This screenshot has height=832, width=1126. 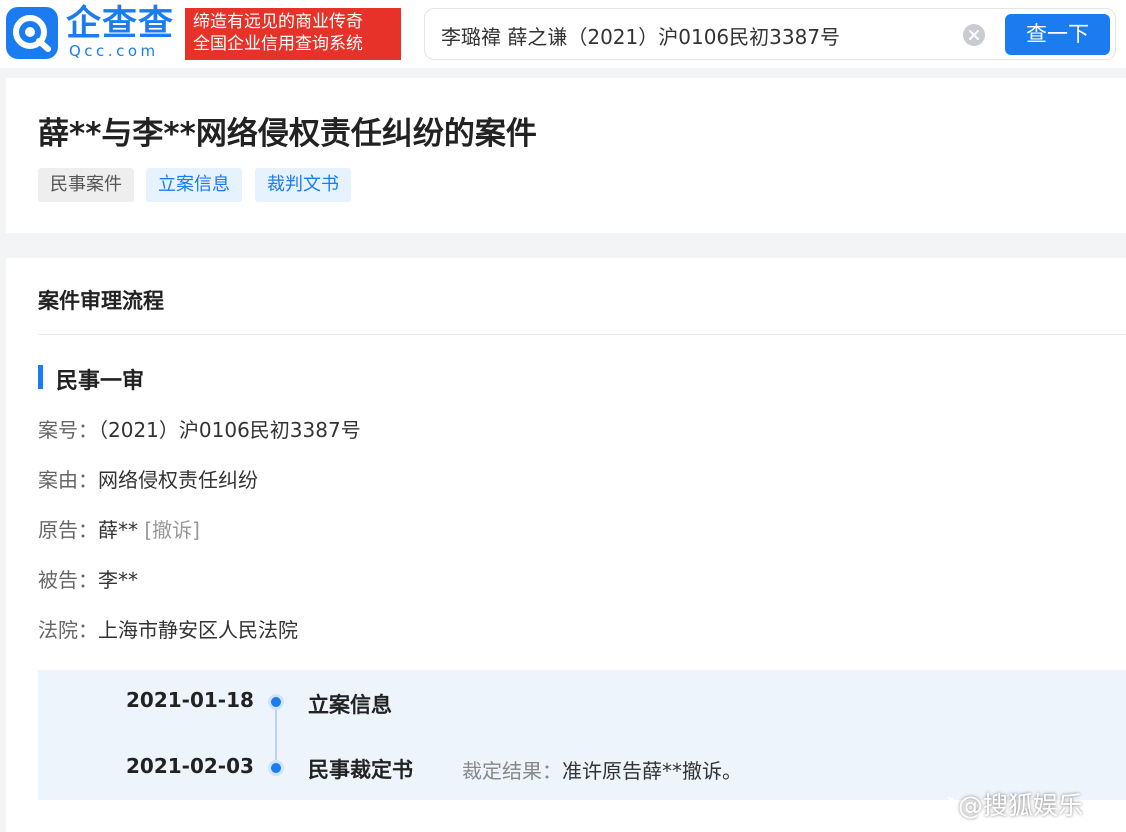 I want to click on field-defendant: 被告：李**, so click(x=88, y=580).